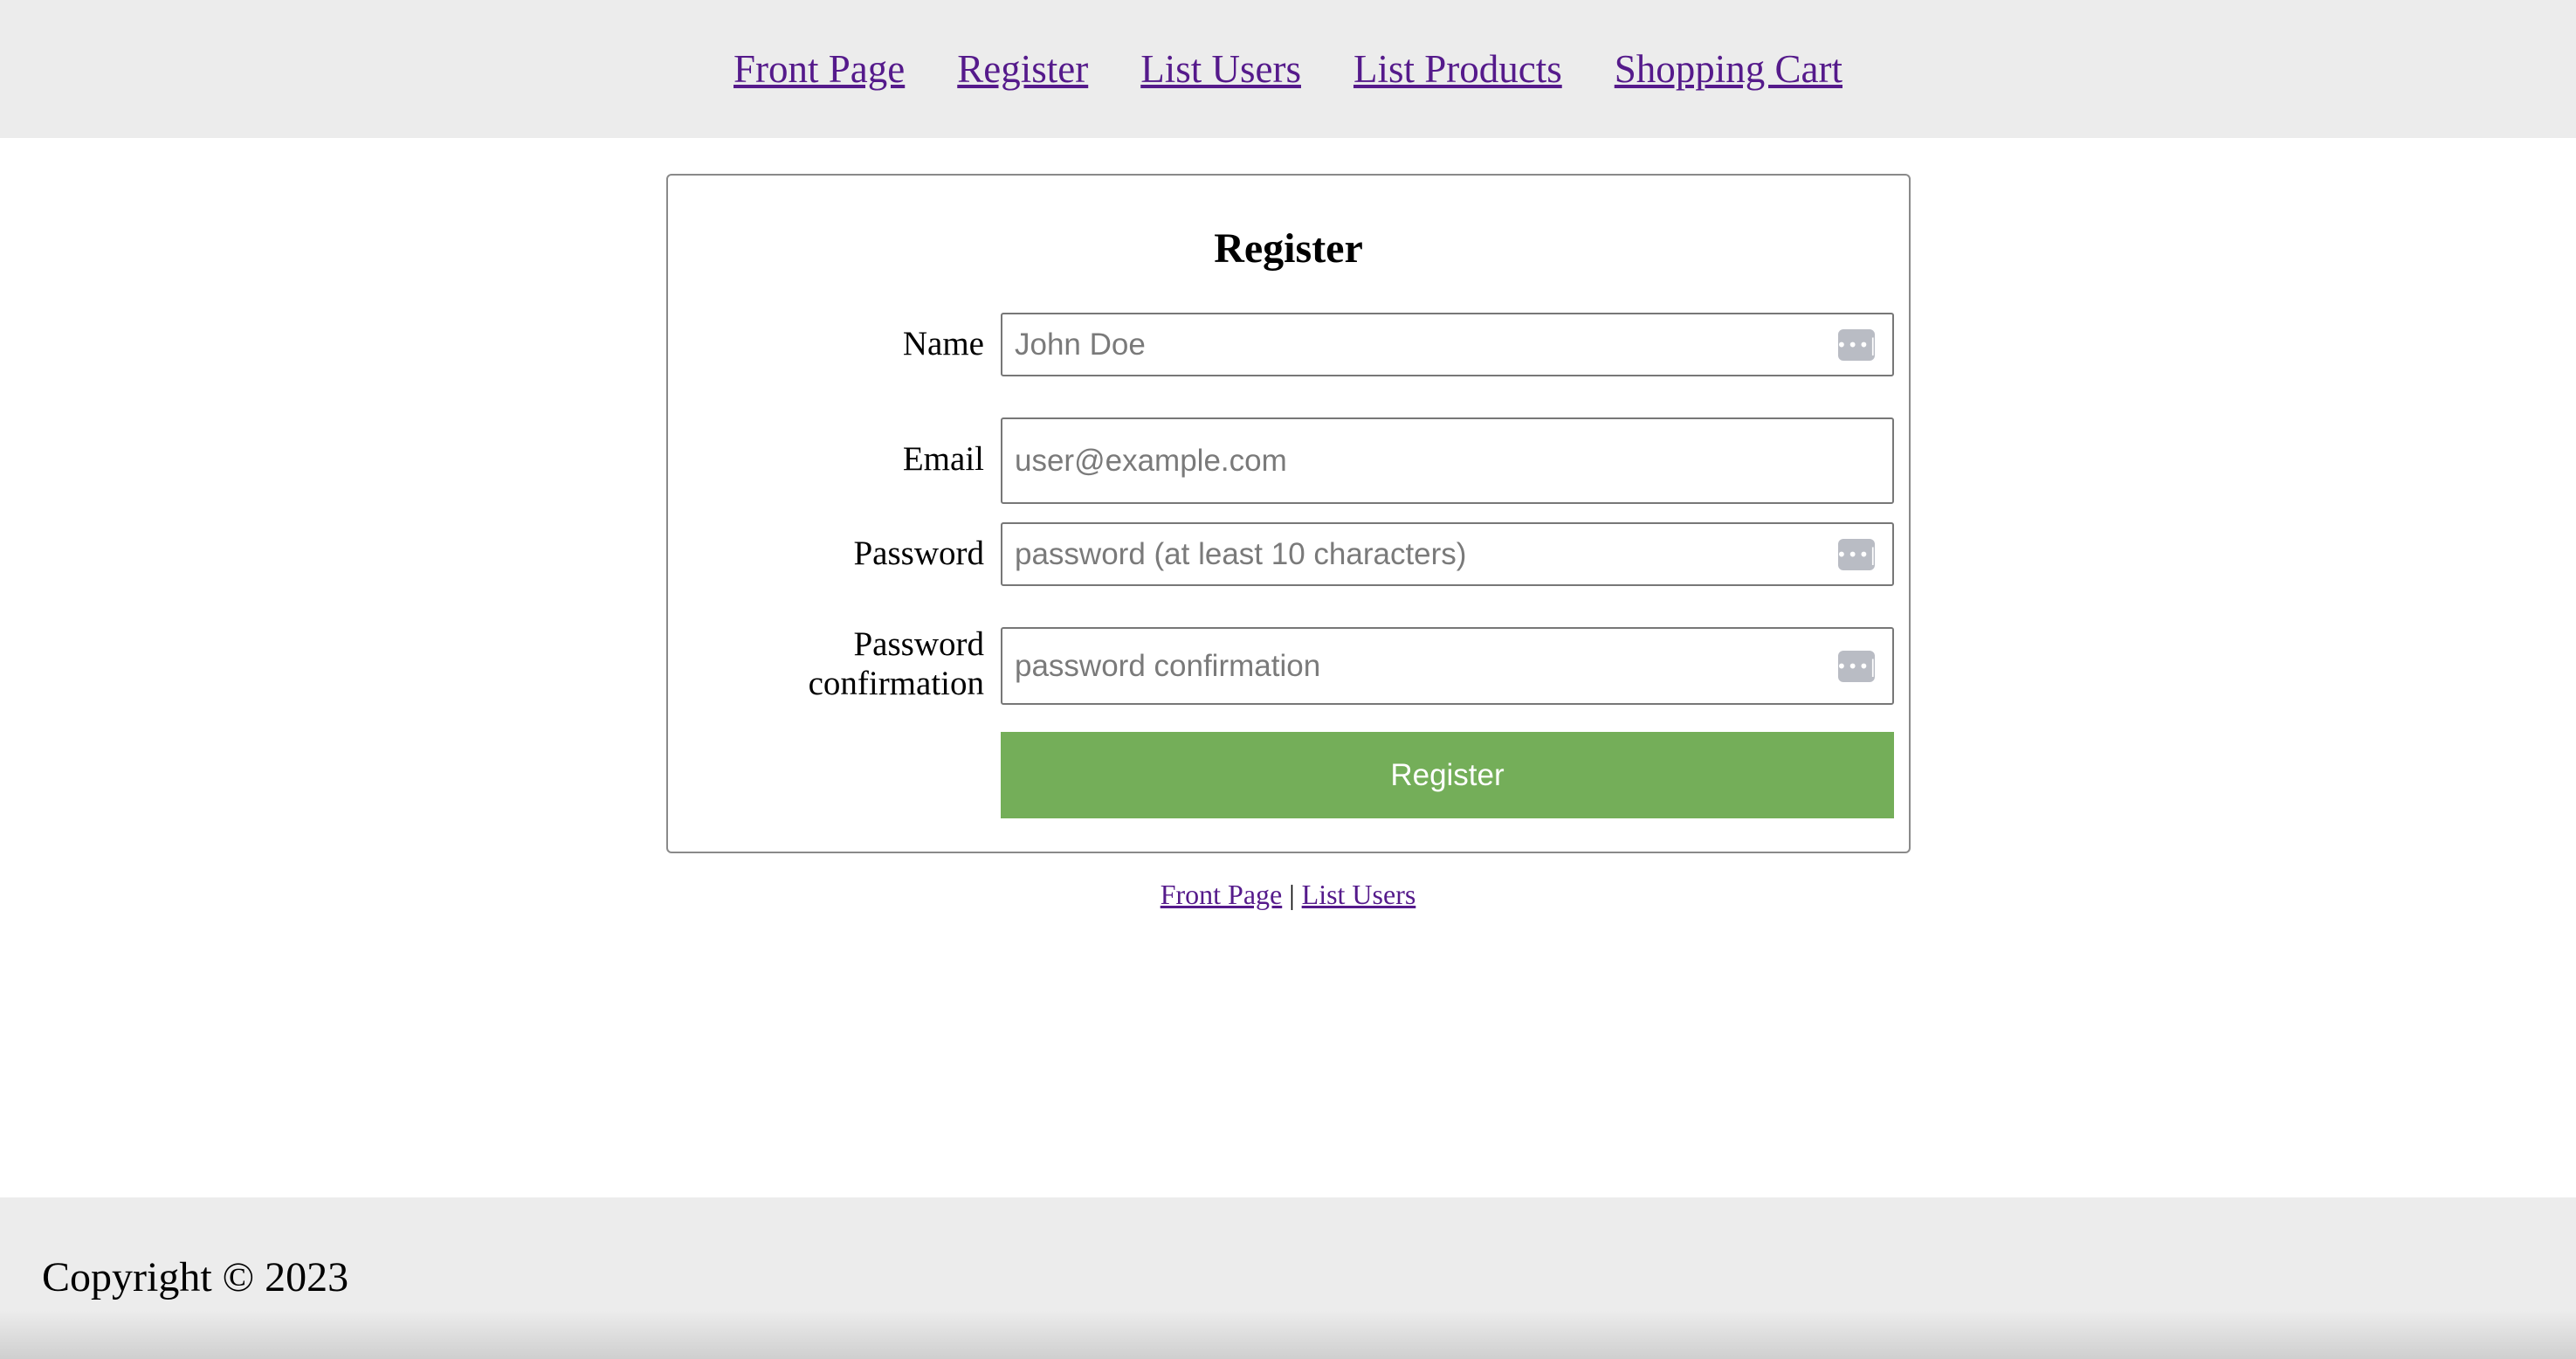 The image size is (2576, 1359). I want to click on form-title: Register, so click(1288, 248).